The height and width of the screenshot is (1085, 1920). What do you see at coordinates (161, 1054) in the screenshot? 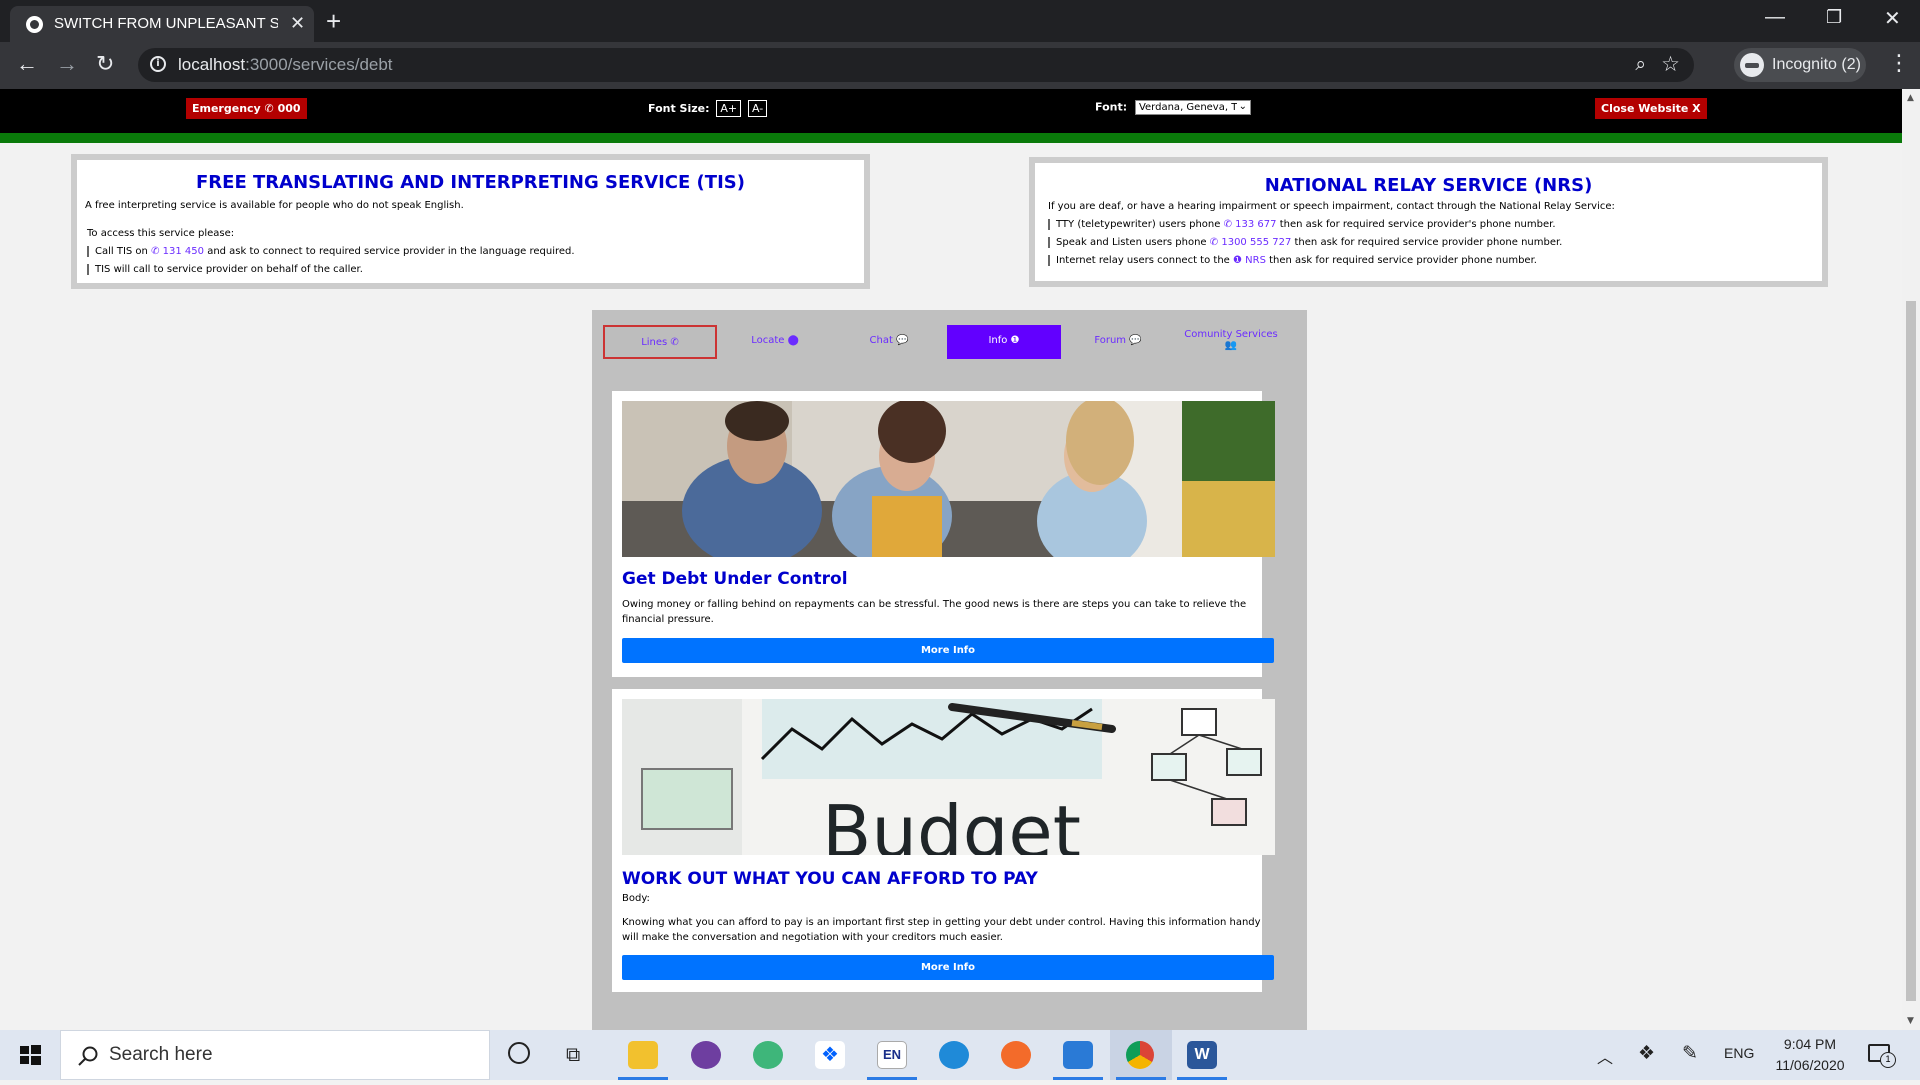
I see `search-placeholder: Search here` at bounding box center [161, 1054].